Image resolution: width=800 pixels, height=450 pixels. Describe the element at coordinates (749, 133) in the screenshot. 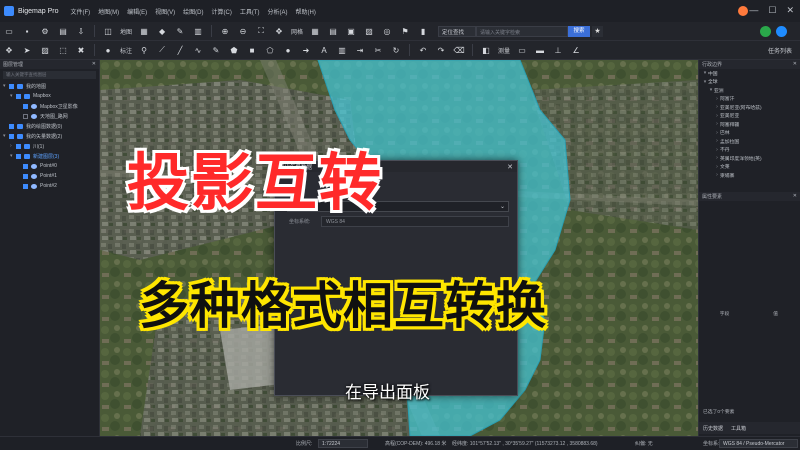

I see `admin-tree-item: › 巴林` at that location.